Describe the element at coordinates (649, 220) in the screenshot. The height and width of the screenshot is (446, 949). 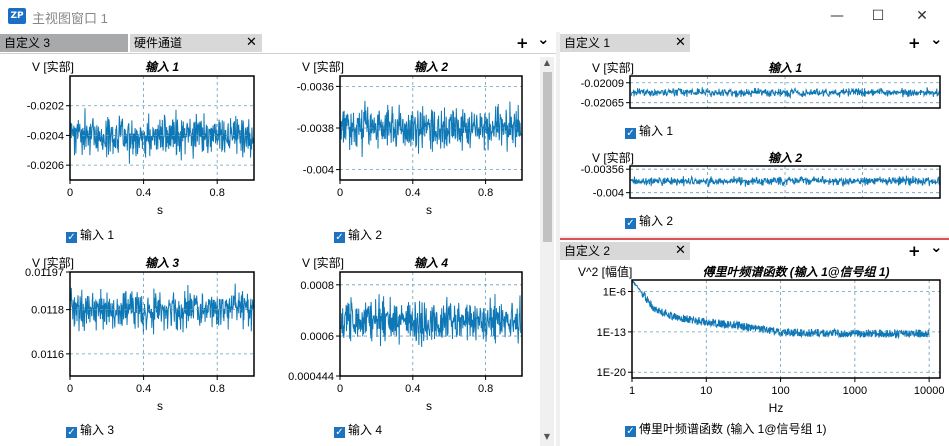
I see `legend-r-input-2: ✓ 输入 2` at that location.